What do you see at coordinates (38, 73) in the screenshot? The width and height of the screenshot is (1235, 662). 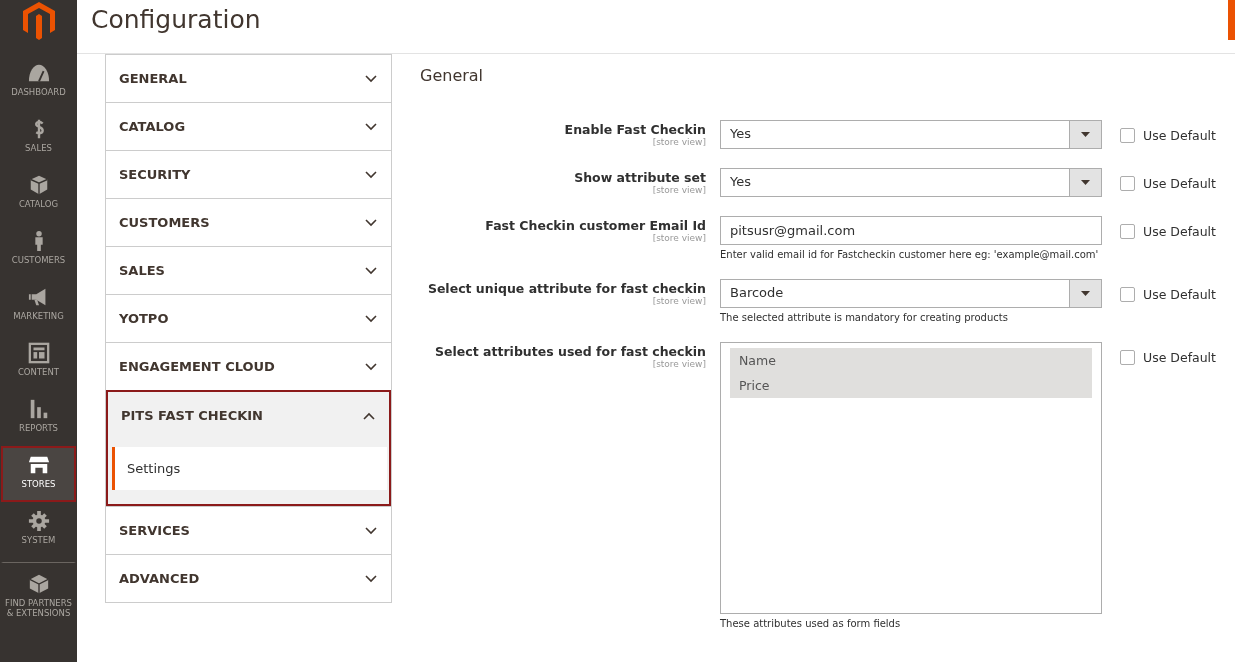 I see `gauge-icon` at bounding box center [38, 73].